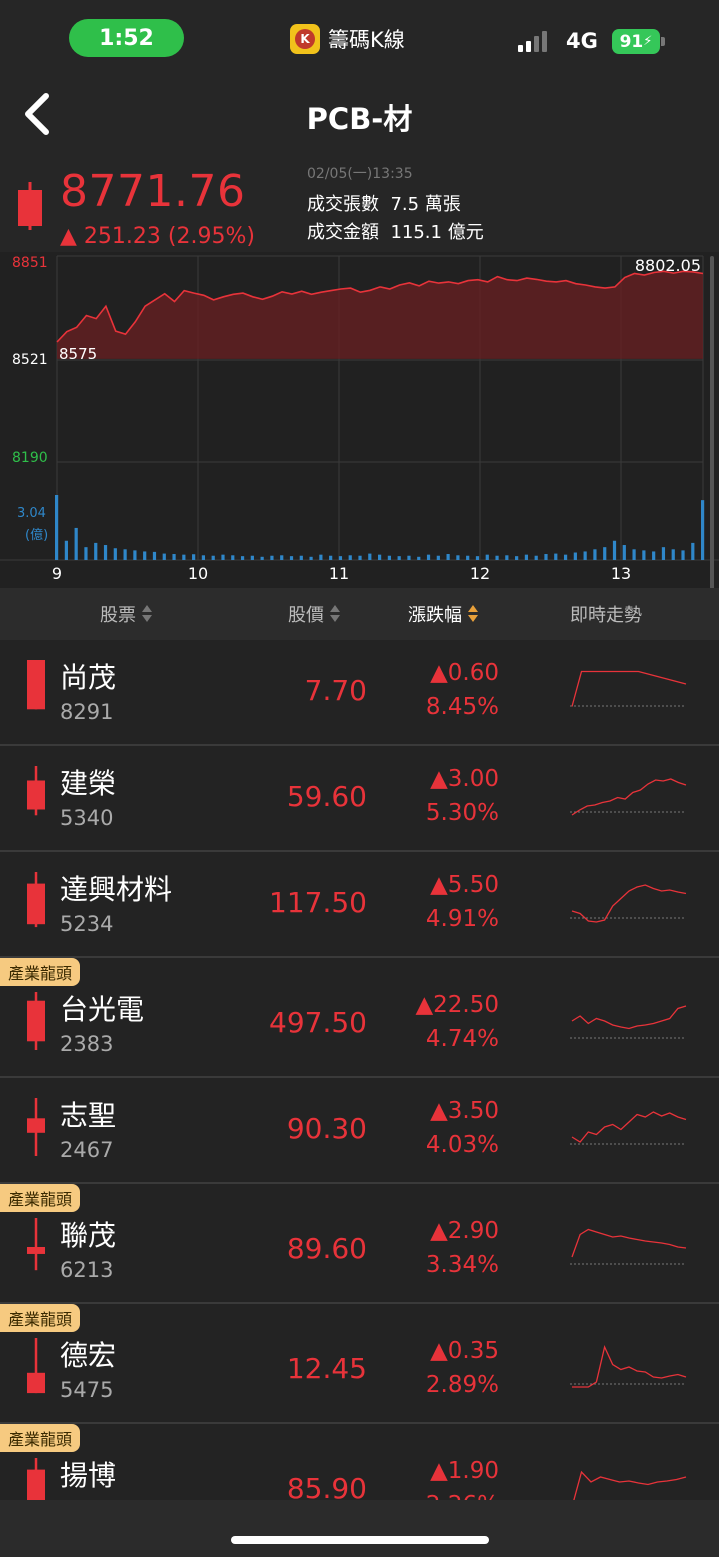  I want to click on cellular-signal-icon, so click(532, 41).